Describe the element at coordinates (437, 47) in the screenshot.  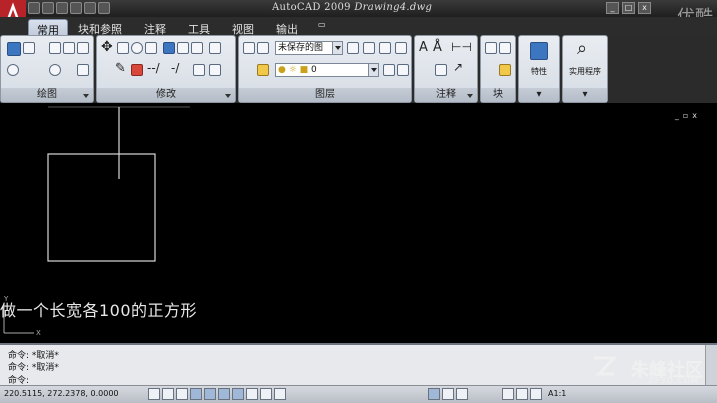
I see `multiline-text-icon: Å` at that location.